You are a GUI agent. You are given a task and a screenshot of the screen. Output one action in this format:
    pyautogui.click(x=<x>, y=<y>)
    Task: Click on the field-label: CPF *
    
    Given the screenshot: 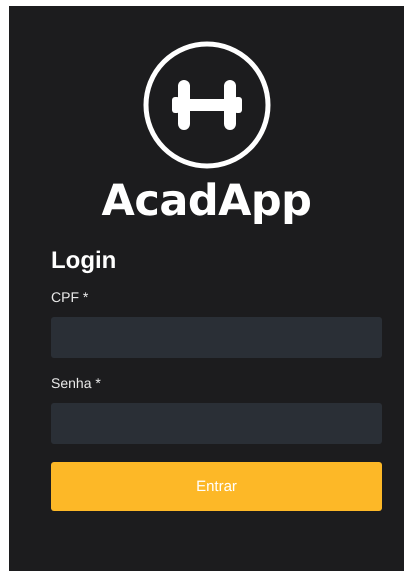 What is the action you would take?
    pyautogui.click(x=69, y=297)
    